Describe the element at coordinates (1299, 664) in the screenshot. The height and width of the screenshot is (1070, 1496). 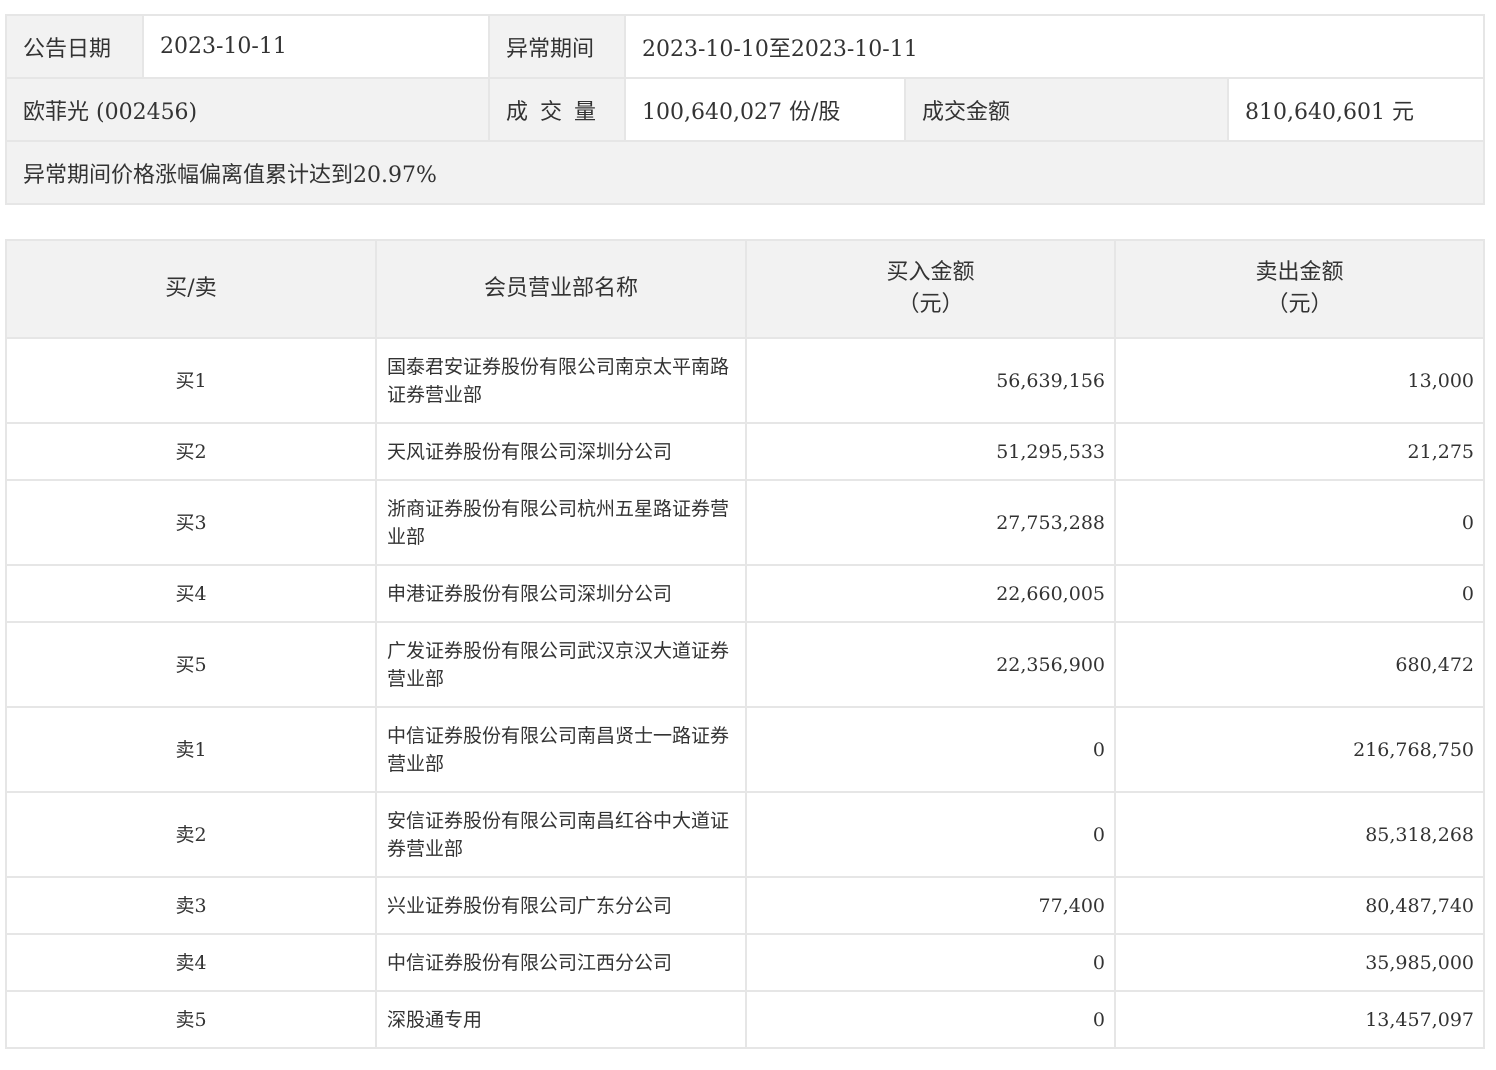
I see `sell-amount-cell: 680,472` at that location.